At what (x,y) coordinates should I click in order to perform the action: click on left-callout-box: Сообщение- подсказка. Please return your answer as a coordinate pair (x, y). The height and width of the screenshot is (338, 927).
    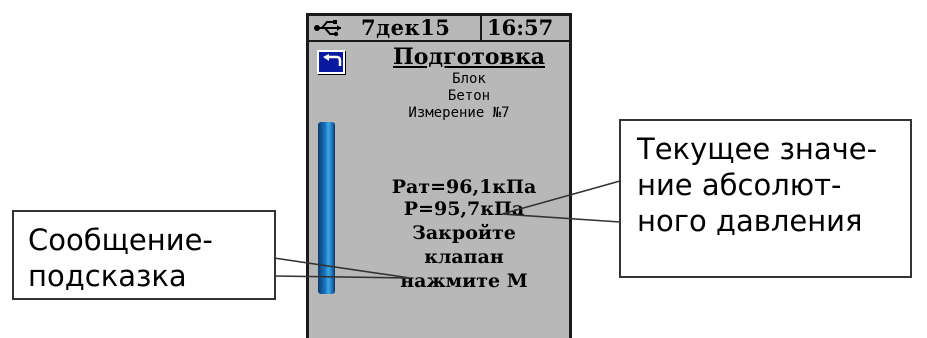
    Looking at the image, I should click on (144, 255).